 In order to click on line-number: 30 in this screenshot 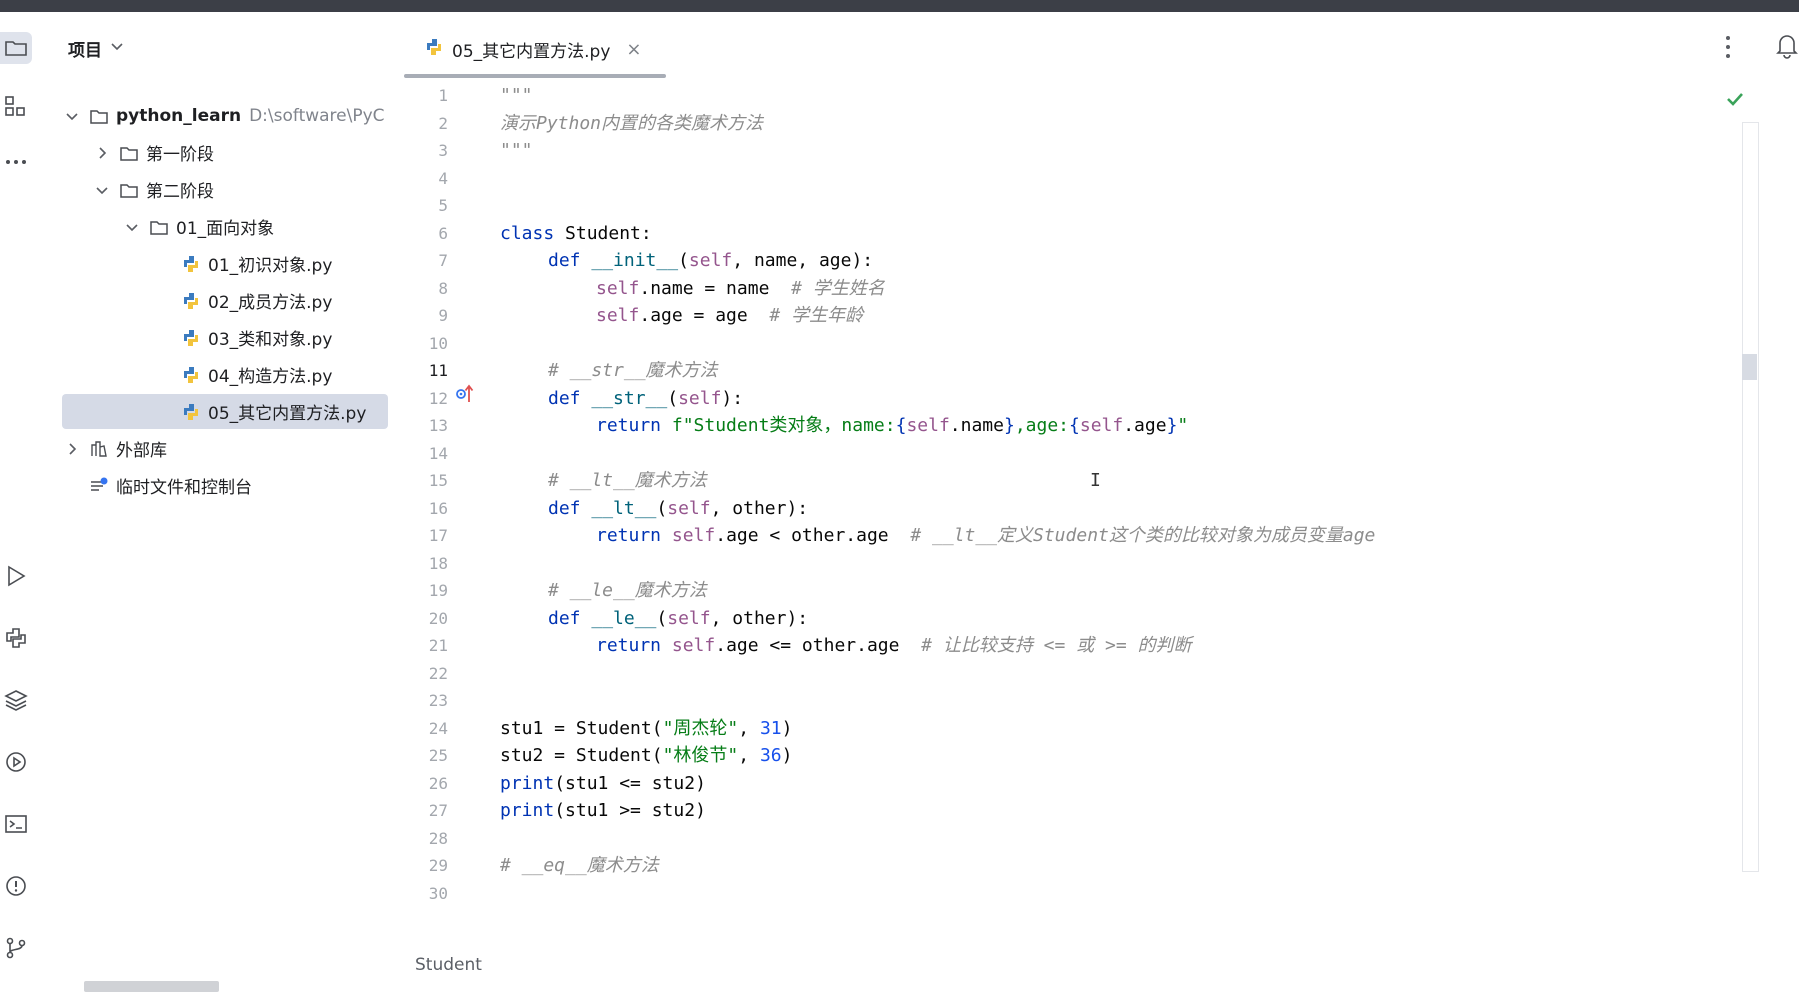, I will do `click(438, 893)`.